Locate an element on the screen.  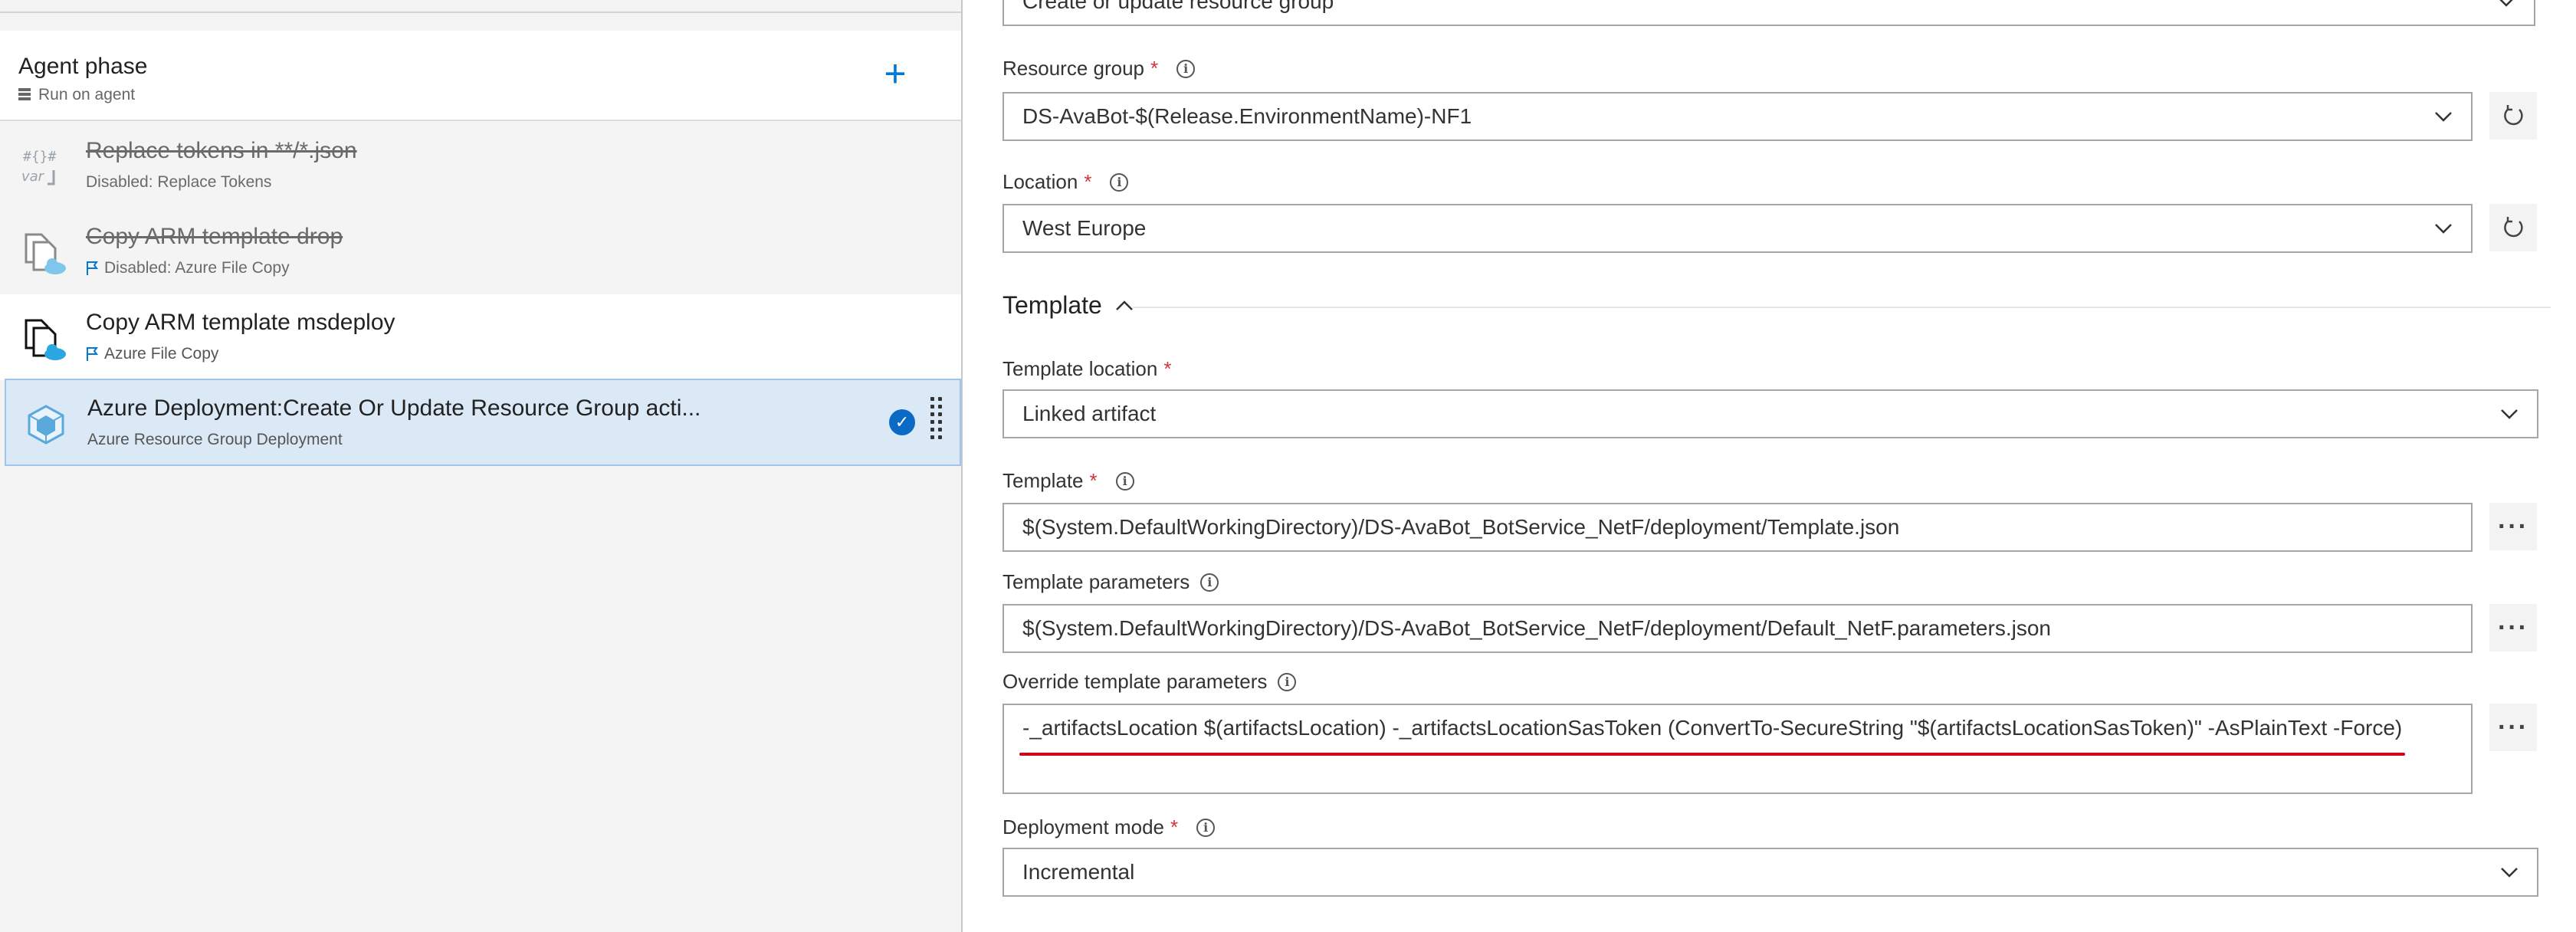
refresh-locations-button is located at coordinates (2513, 227).